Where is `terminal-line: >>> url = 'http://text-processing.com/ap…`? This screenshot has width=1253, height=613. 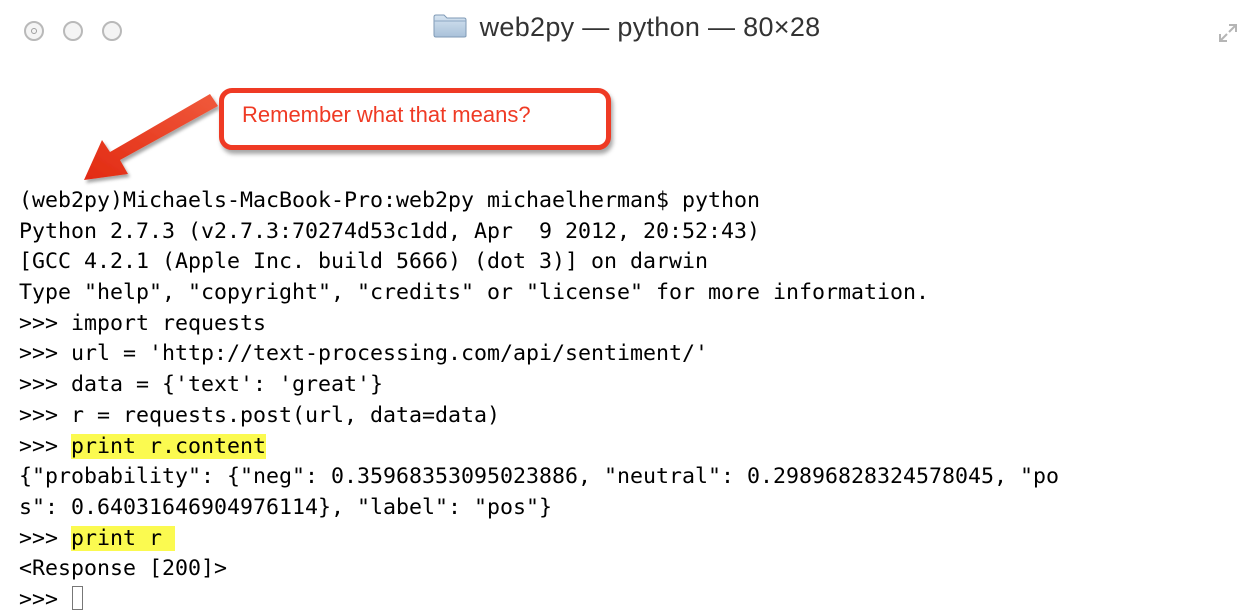
terminal-line: >>> url = 'http://text-processing.com/ap… is located at coordinates (364, 354).